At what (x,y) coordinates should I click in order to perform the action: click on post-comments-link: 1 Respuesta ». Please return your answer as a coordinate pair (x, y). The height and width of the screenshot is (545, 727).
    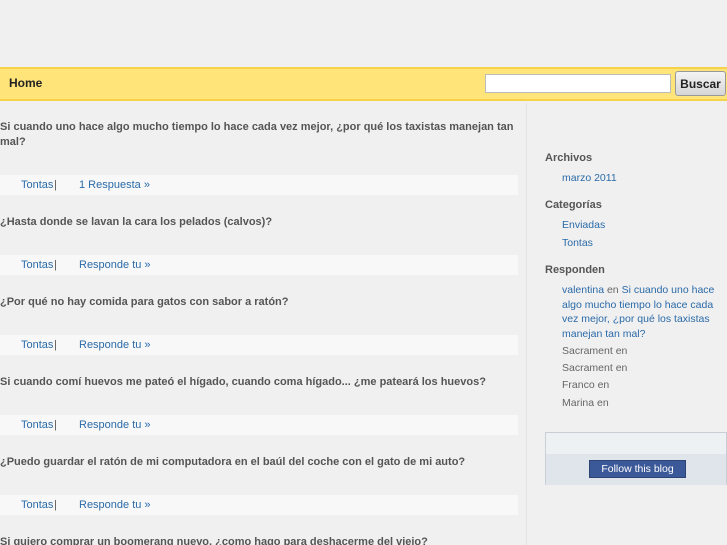
    Looking at the image, I should click on (114, 185).